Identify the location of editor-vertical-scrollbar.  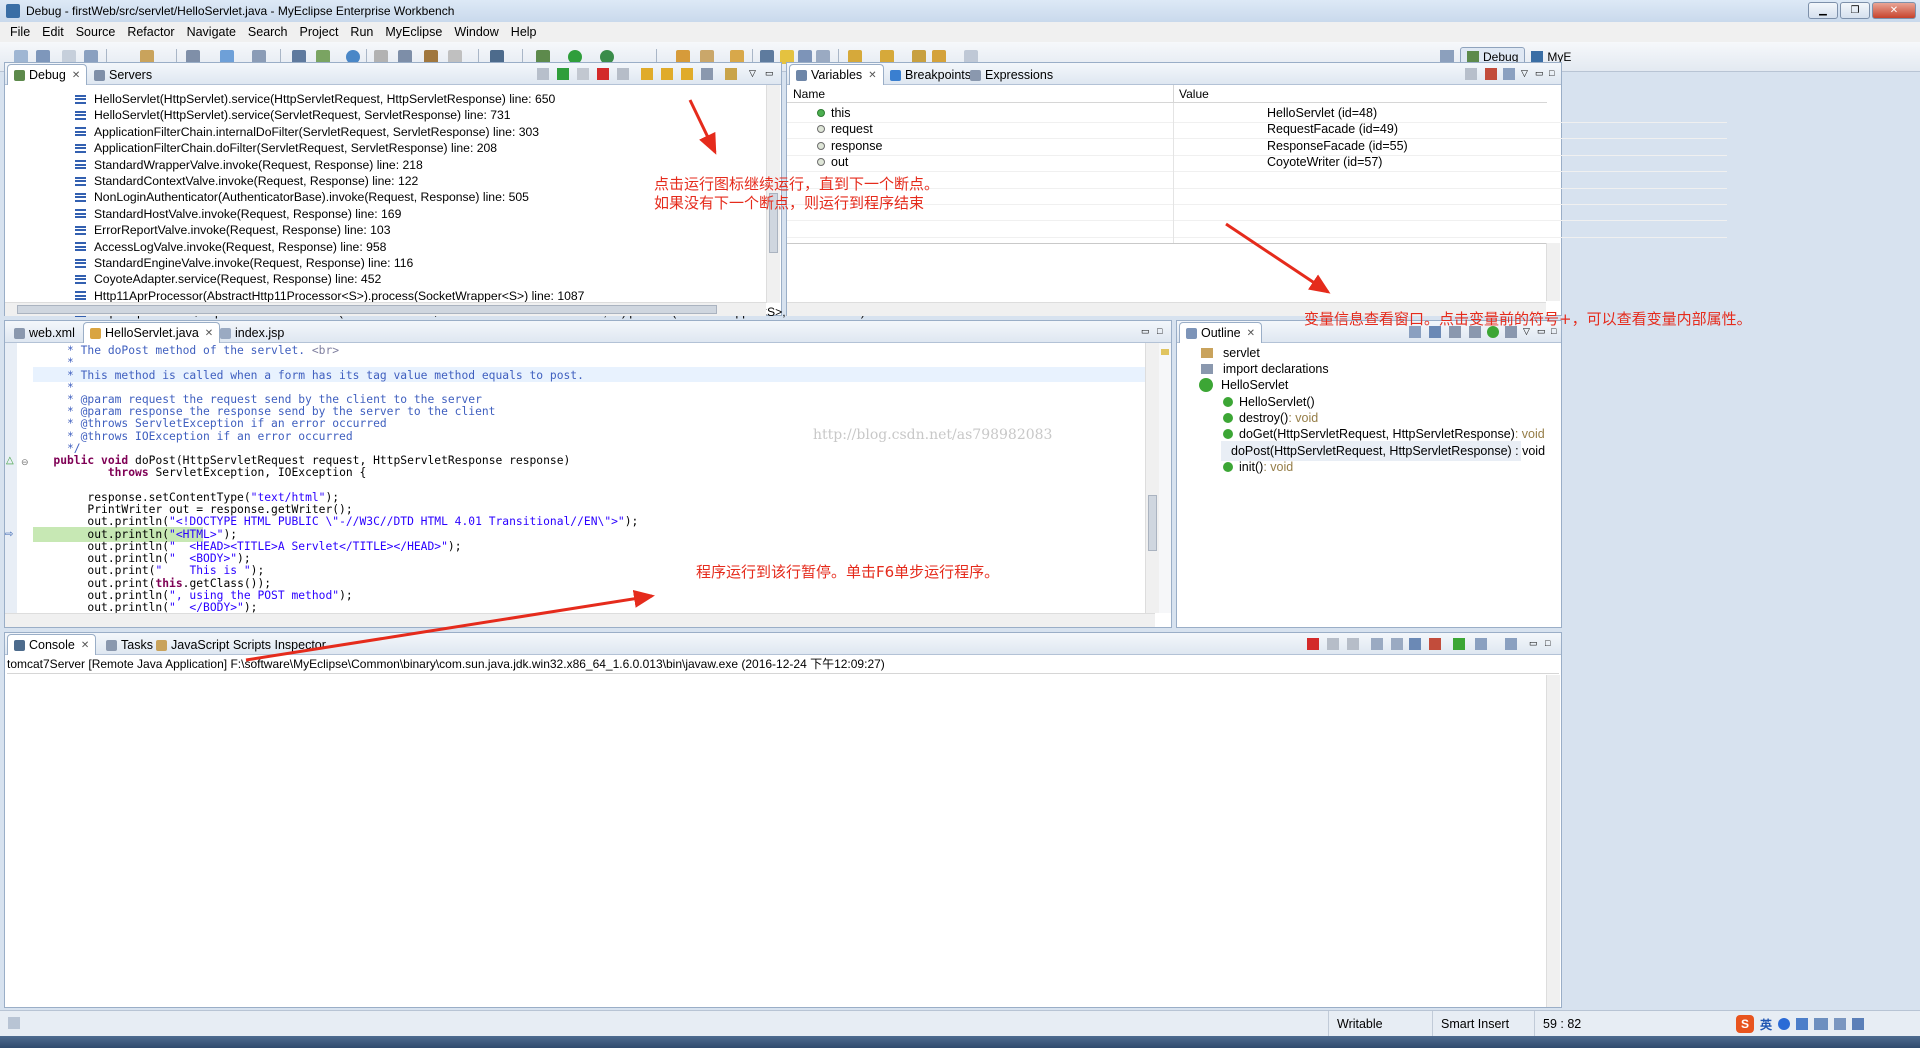
(1152, 478).